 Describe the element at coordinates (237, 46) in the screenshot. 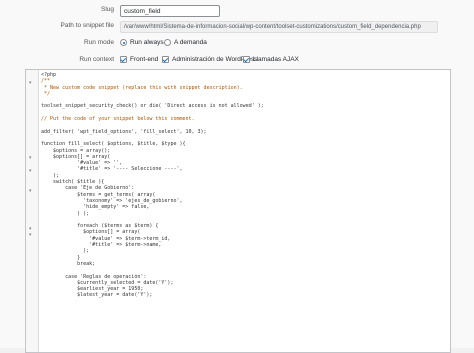

I see `run-mode-row: Run mode Run always A demanda` at that location.